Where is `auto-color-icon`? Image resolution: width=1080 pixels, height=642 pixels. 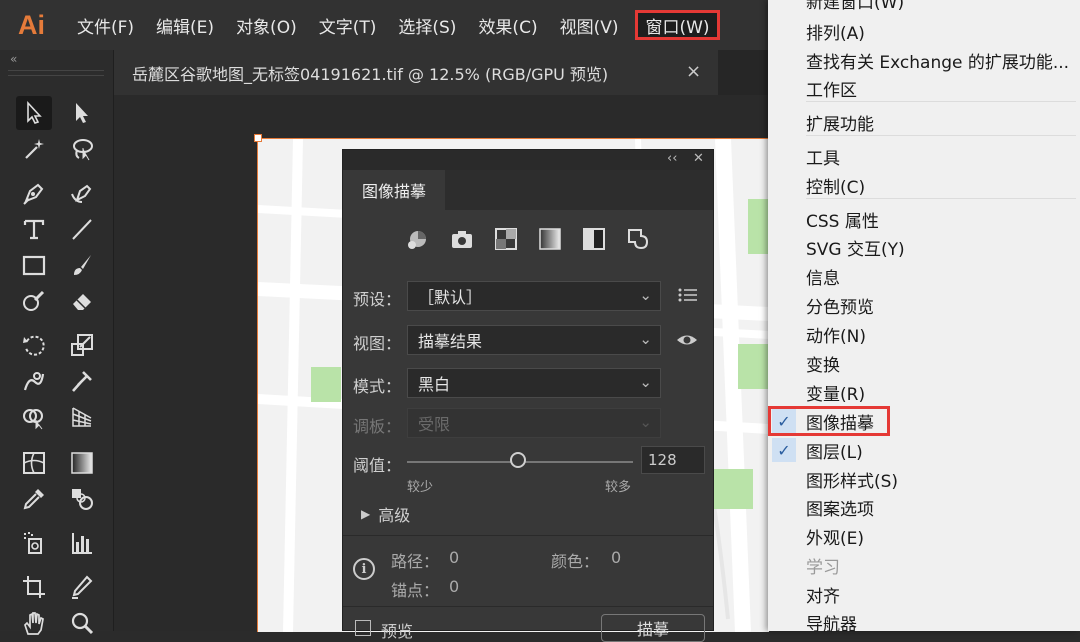 auto-color-icon is located at coordinates (418, 239).